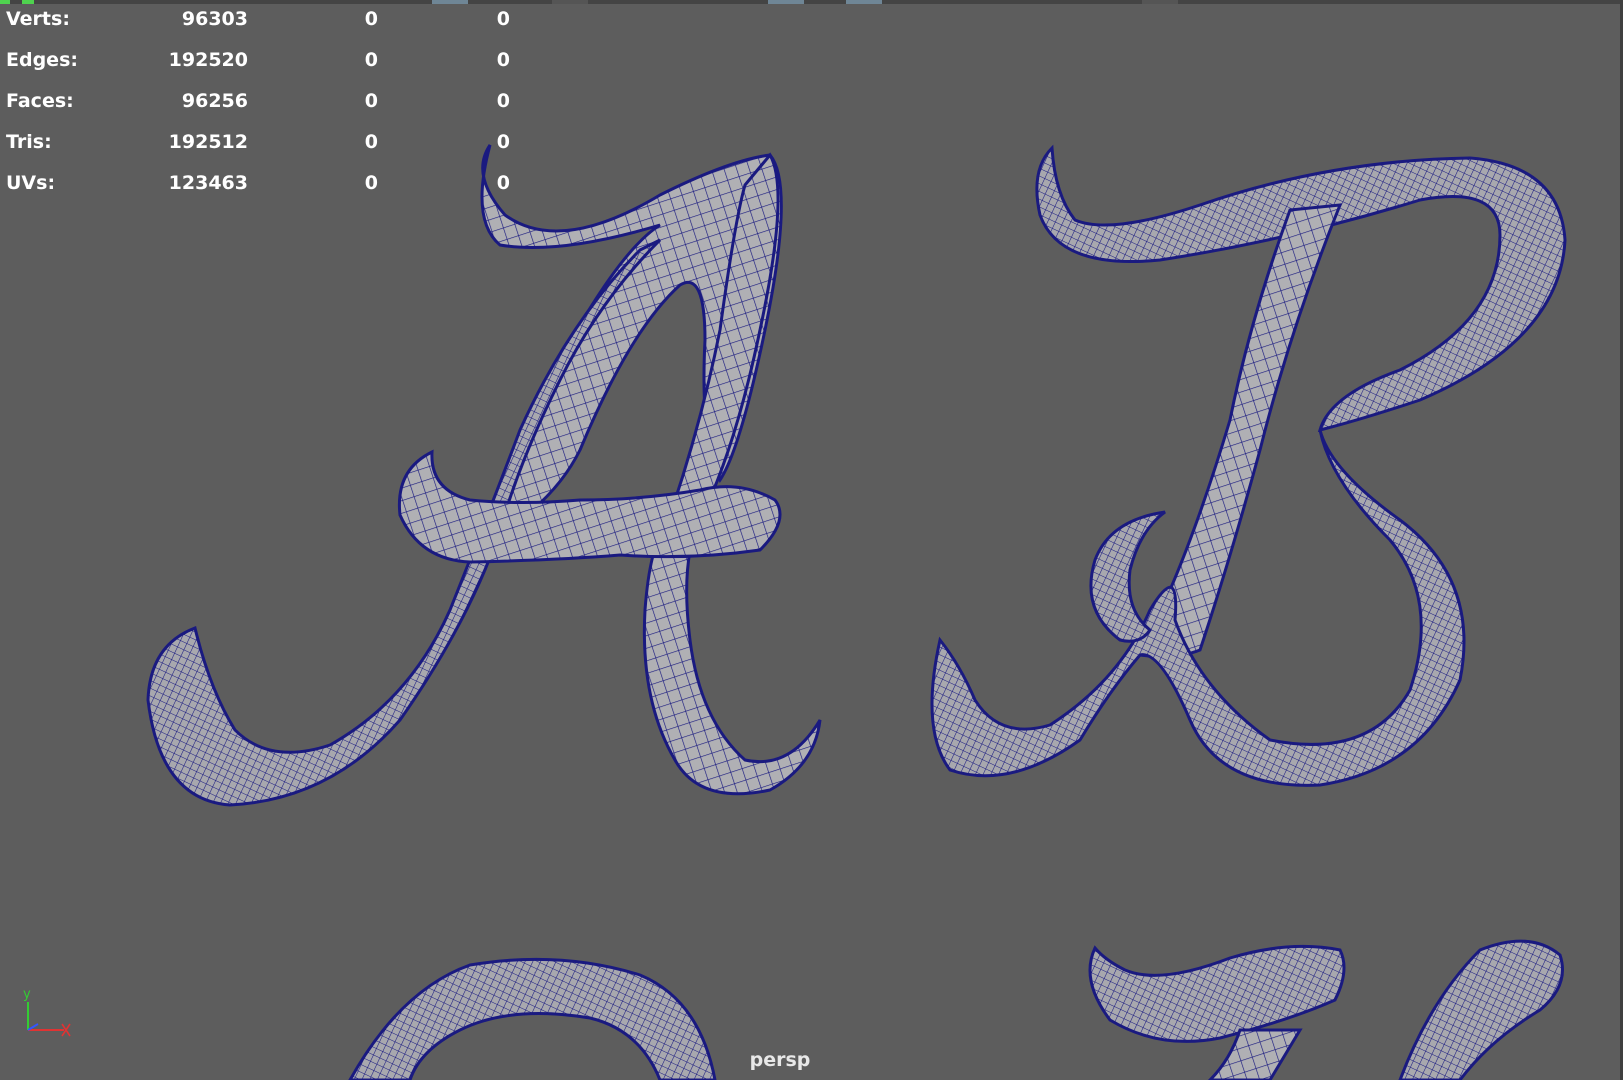  What do you see at coordinates (208, 142) in the screenshot?
I see `hud-total-value: 192512` at bounding box center [208, 142].